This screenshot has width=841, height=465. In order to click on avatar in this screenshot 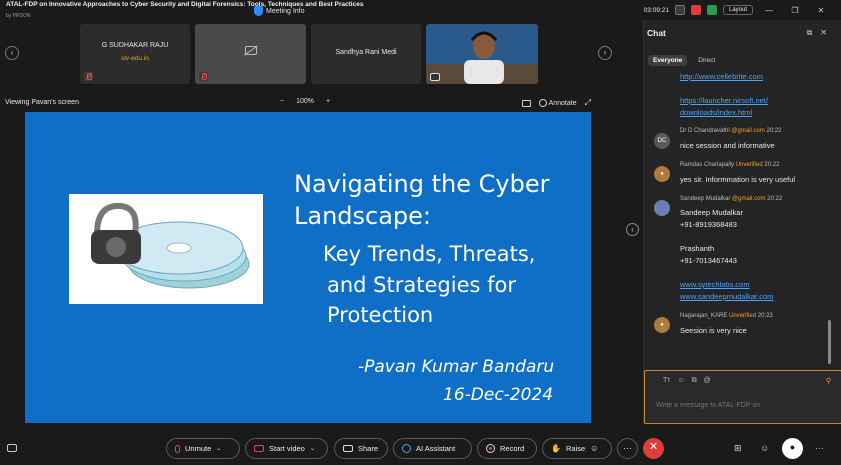, I will do `click(662, 208)`.